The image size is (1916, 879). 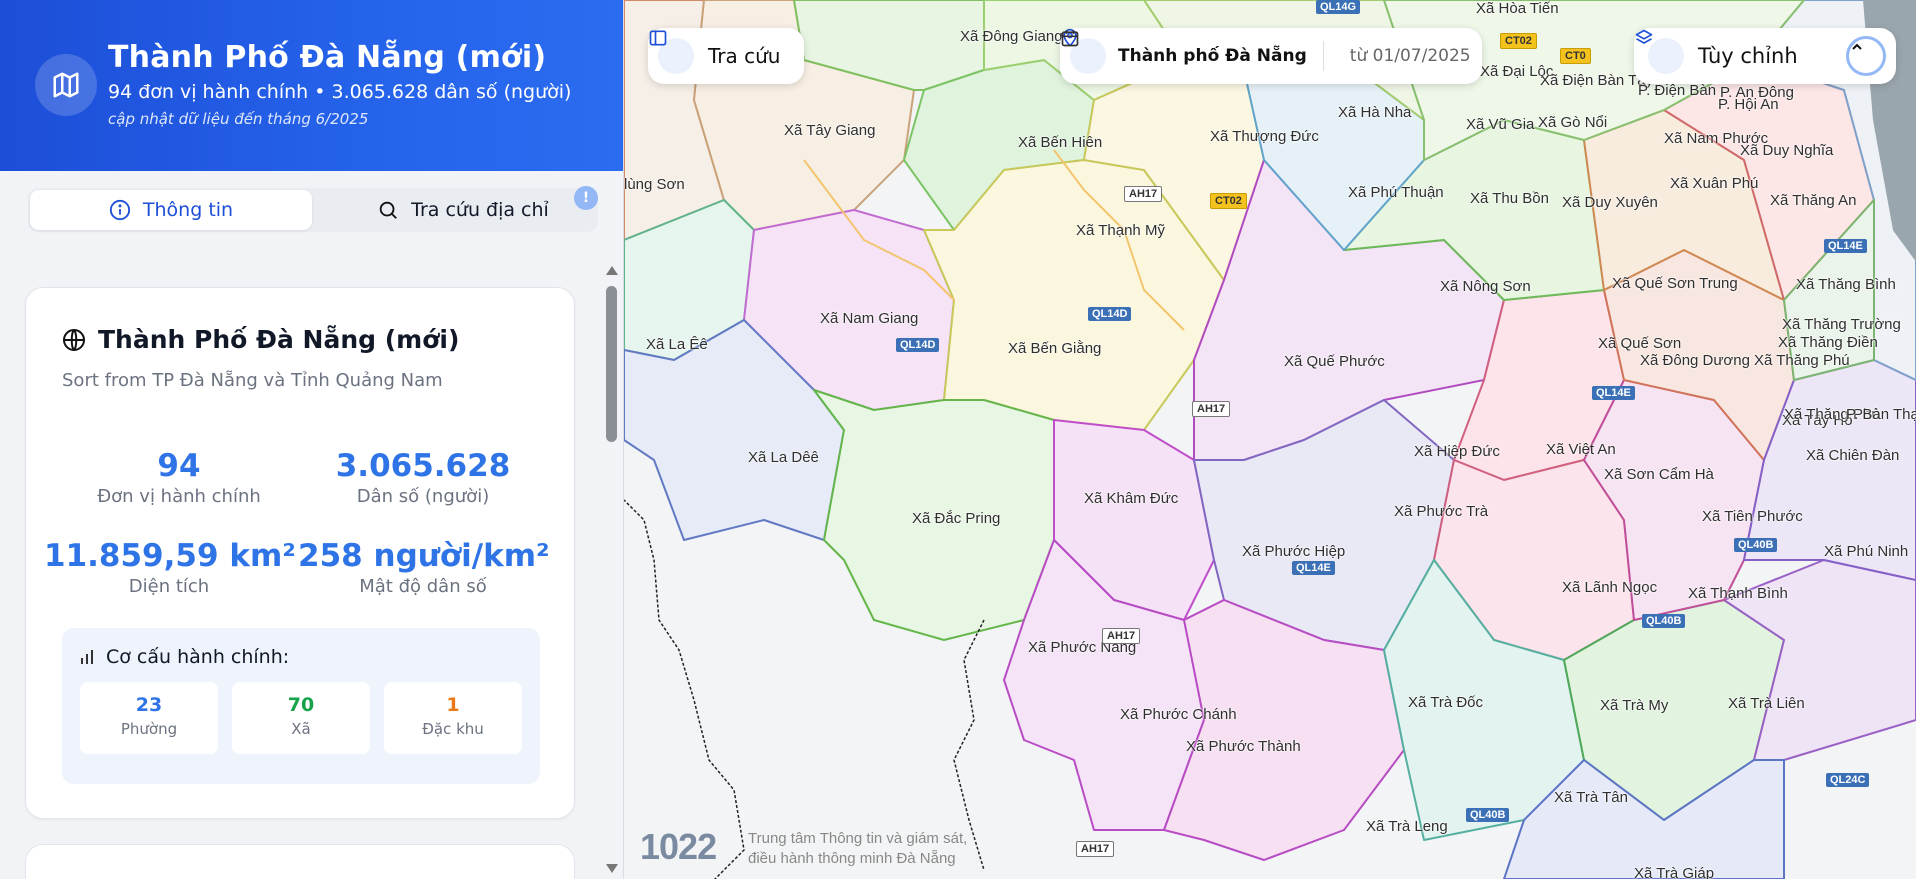 What do you see at coordinates (453, 729) in the screenshot?
I see `structure-label: Đặc khu` at bounding box center [453, 729].